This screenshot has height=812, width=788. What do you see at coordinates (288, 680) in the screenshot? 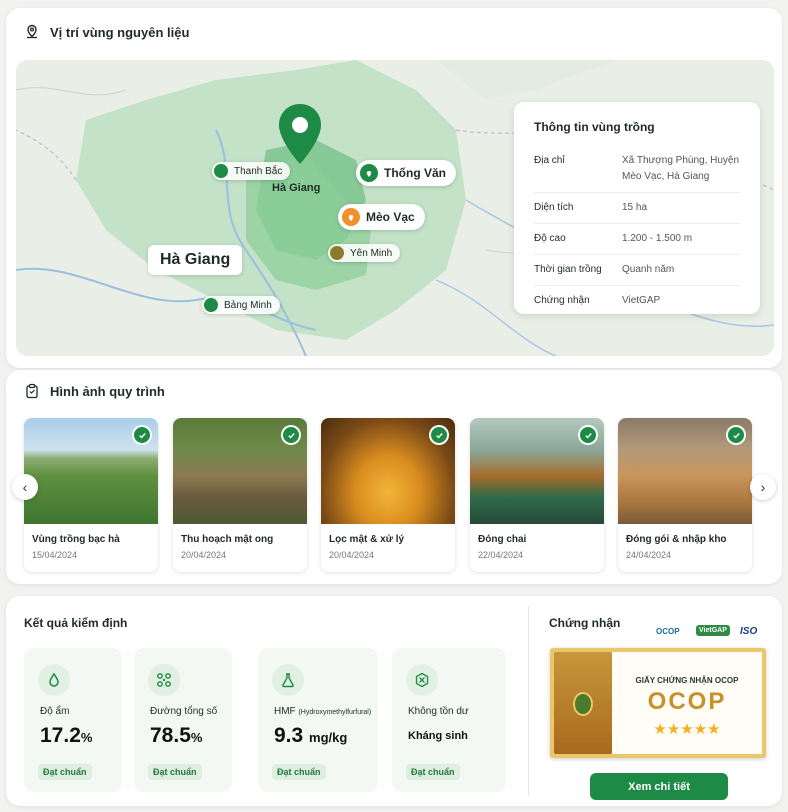
I see `flask-icon` at bounding box center [288, 680].